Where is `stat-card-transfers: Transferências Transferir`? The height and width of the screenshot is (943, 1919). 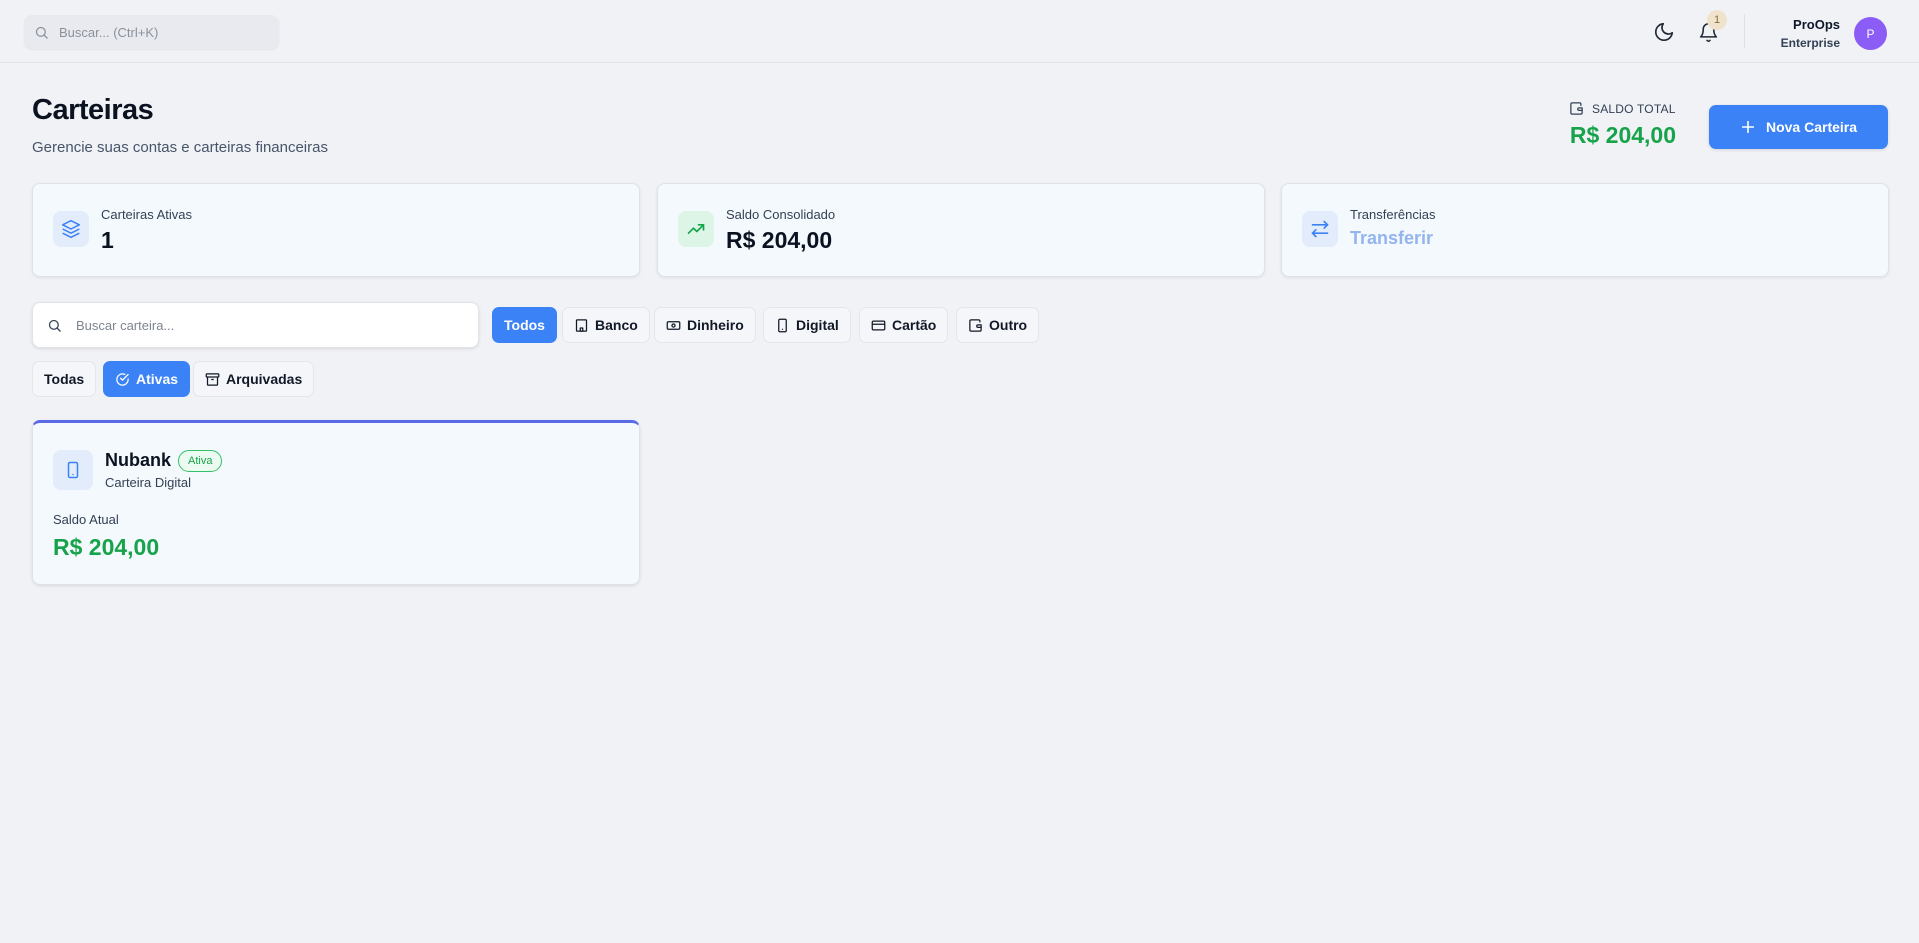
stat-card-transfers: Transferências Transferir is located at coordinates (1585, 230).